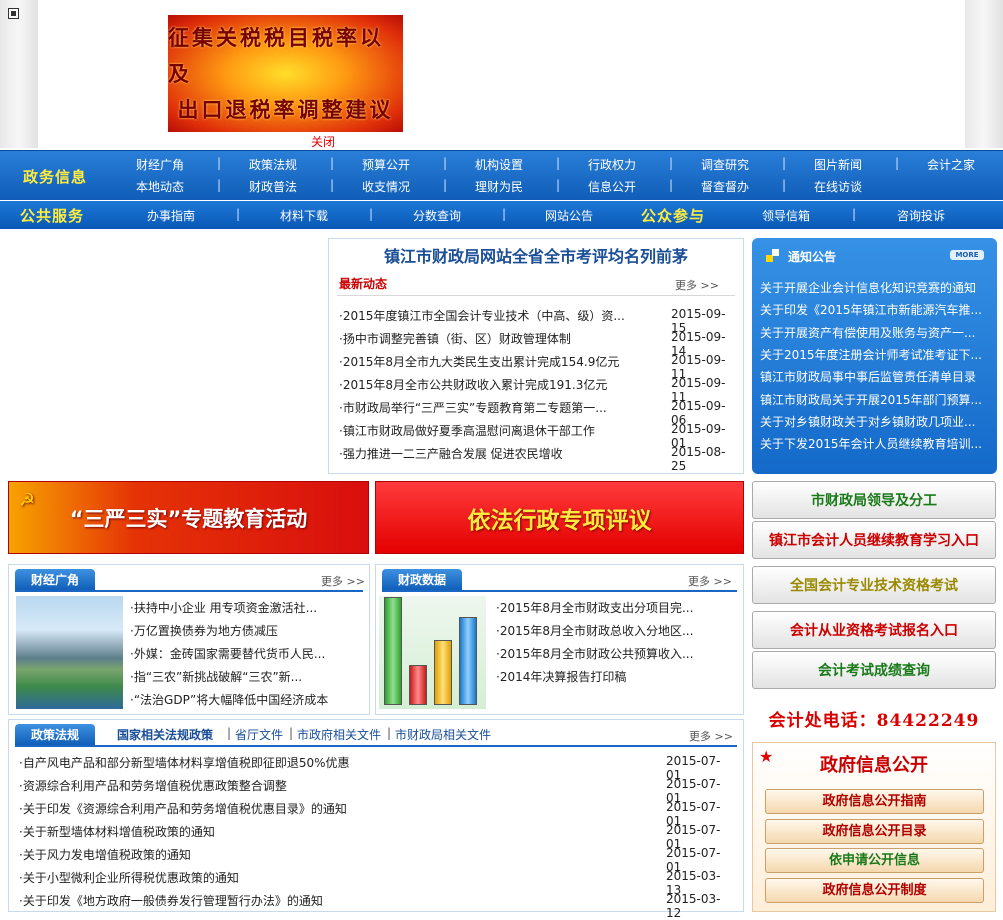 The image size is (1003, 920). Describe the element at coordinates (443, 672) in the screenshot. I see `orange-bar` at that location.